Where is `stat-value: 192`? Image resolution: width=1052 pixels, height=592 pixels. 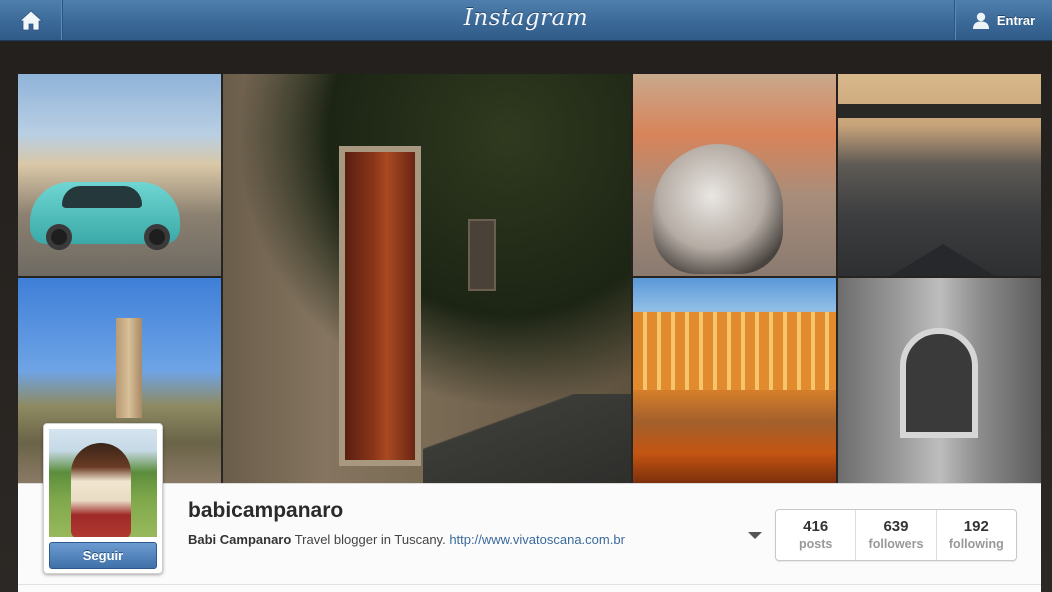
stat-value: 192 is located at coordinates (976, 526).